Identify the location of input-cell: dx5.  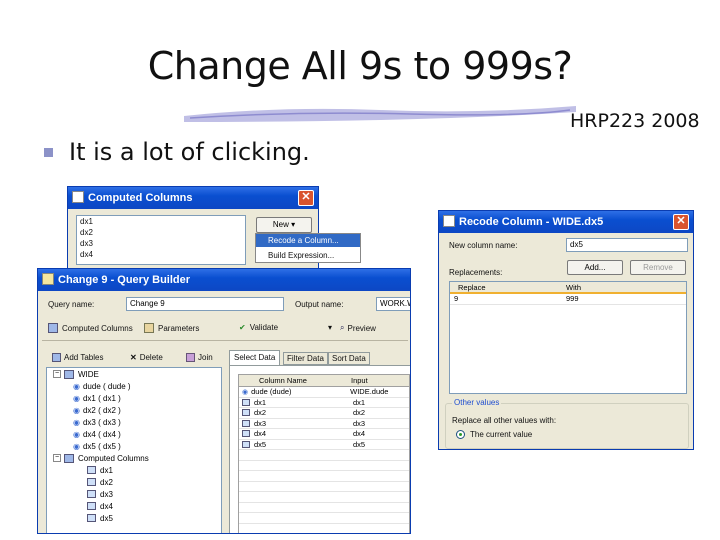
(357, 444).